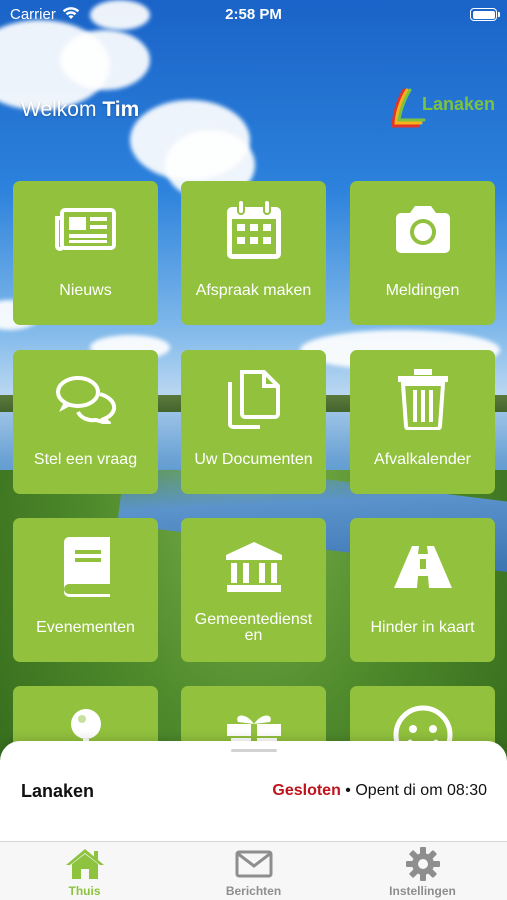 Image resolution: width=507 pixels, height=900 pixels. What do you see at coordinates (59, 109) in the screenshot?
I see `greeting: Welkom` at bounding box center [59, 109].